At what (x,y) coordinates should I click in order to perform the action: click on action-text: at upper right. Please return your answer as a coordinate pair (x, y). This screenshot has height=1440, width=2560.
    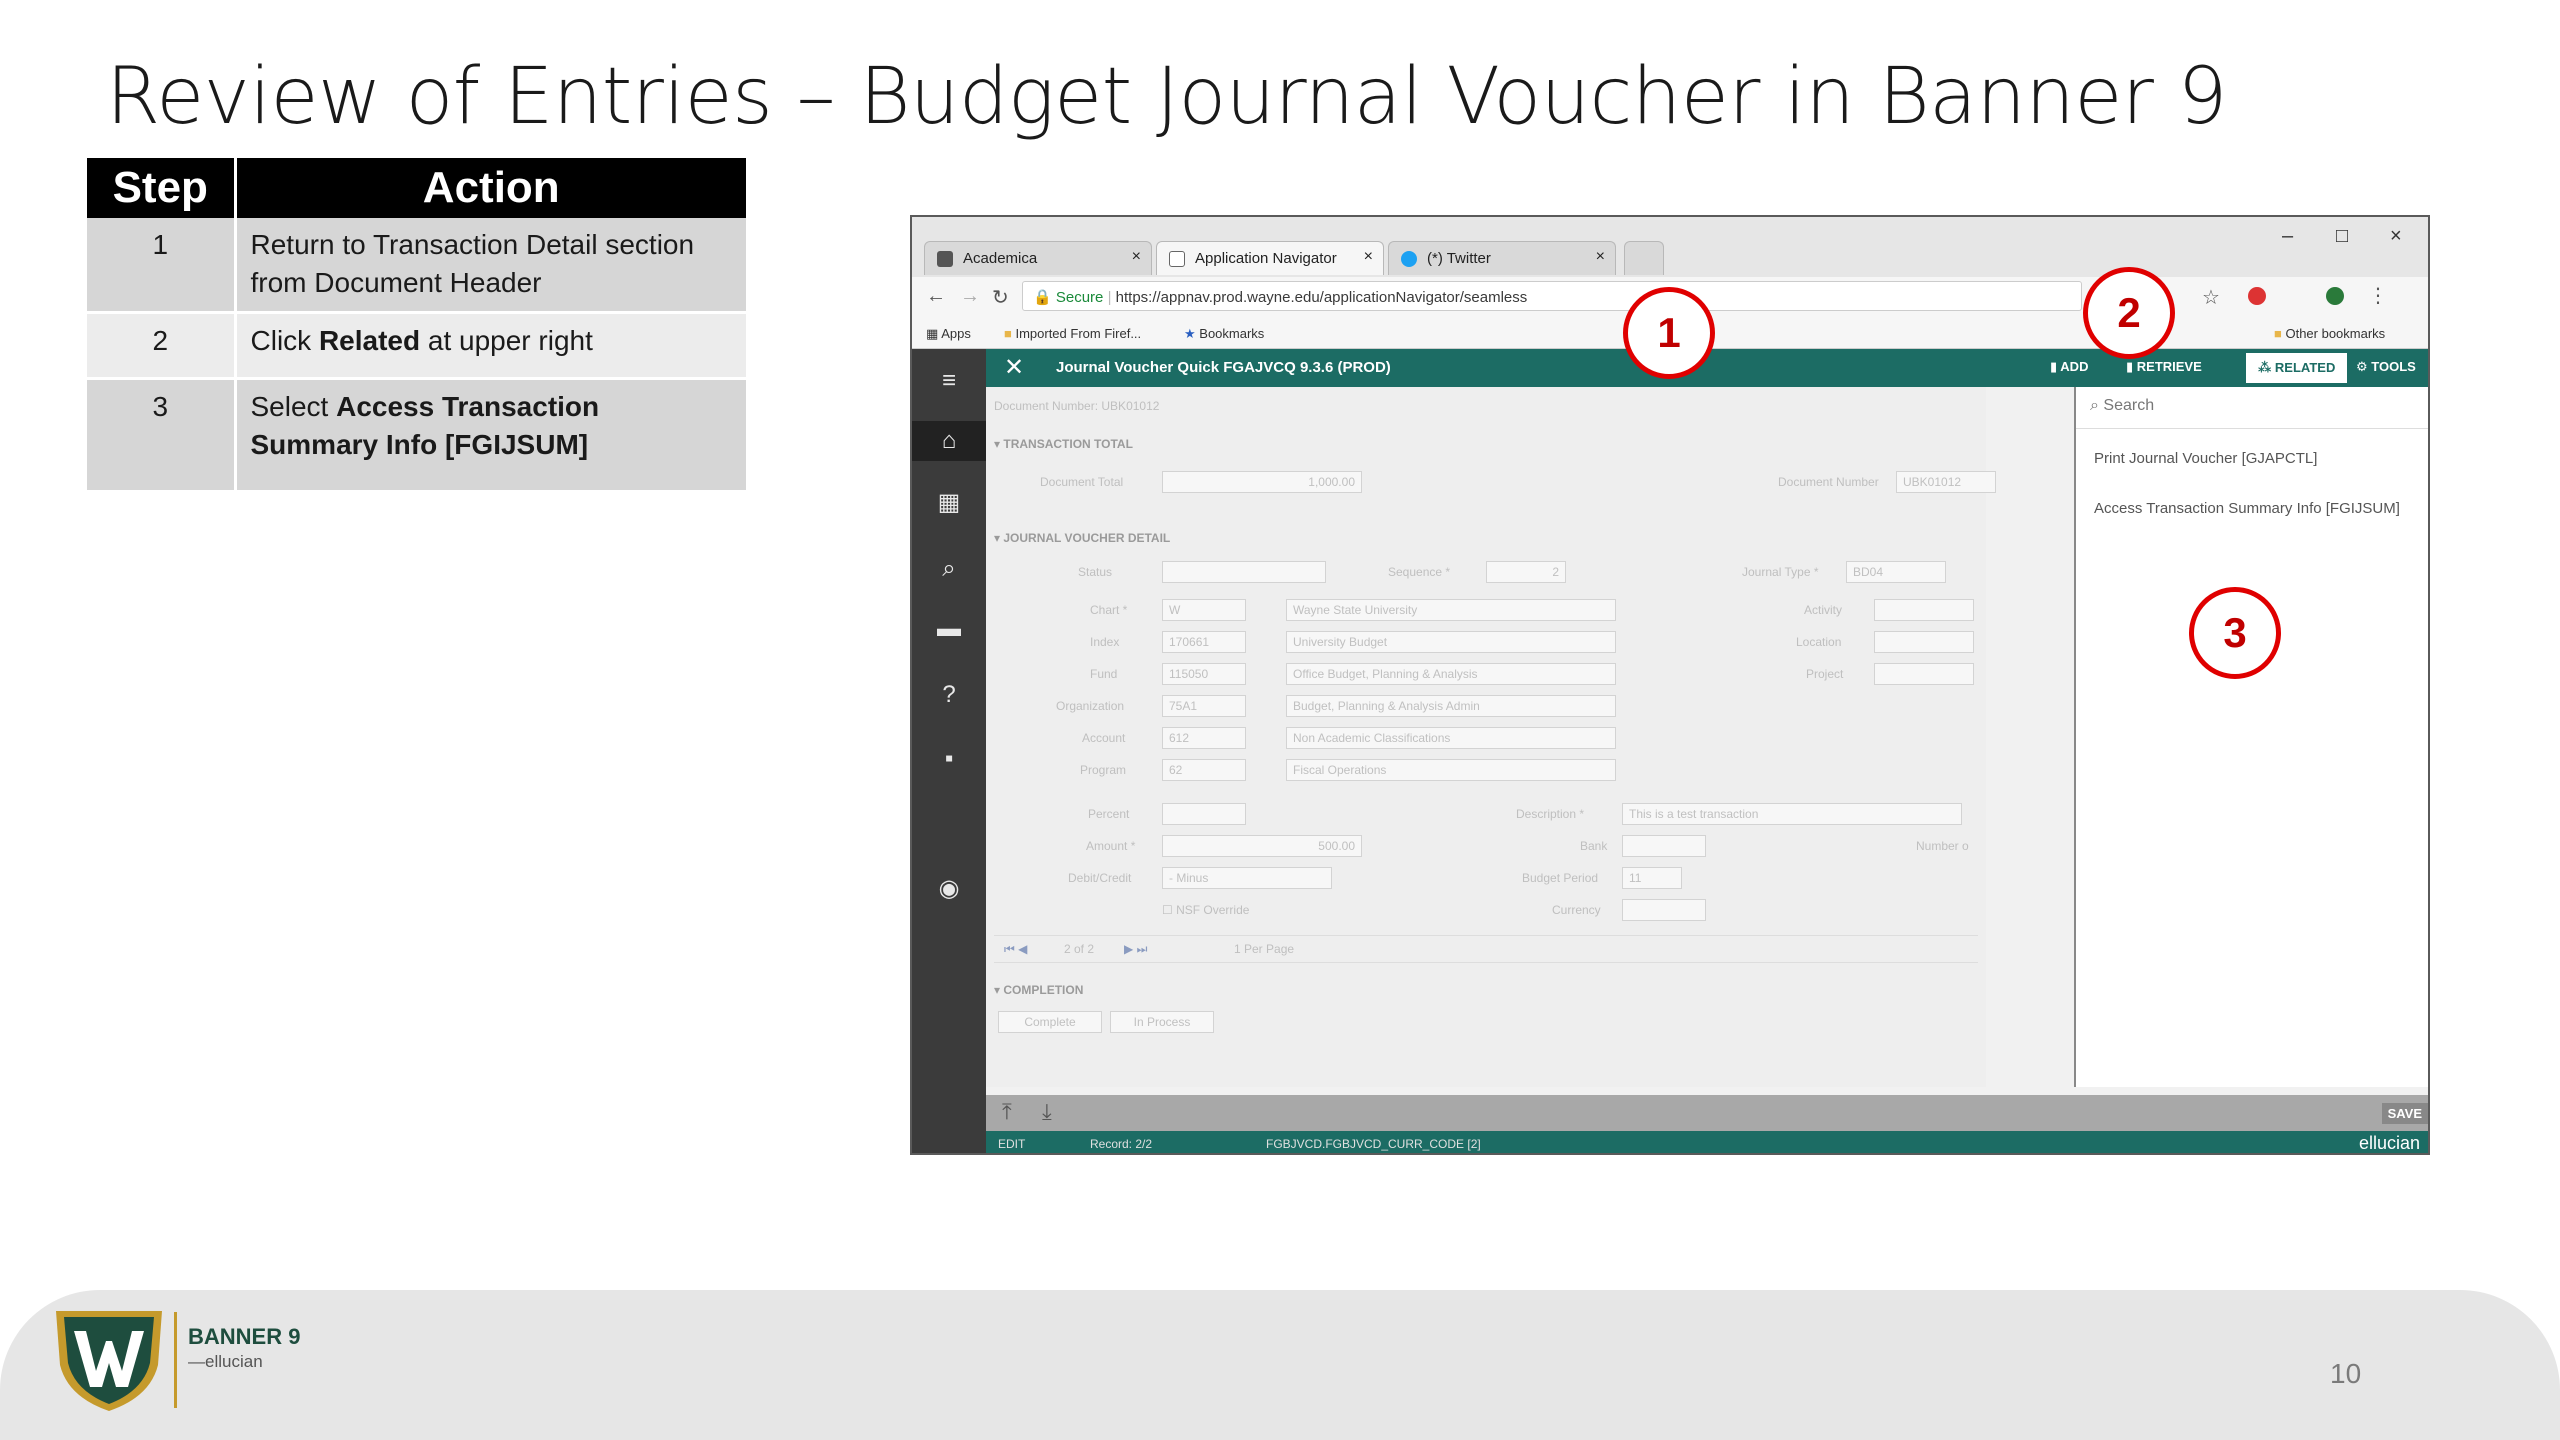
    Looking at the image, I should click on (506, 340).